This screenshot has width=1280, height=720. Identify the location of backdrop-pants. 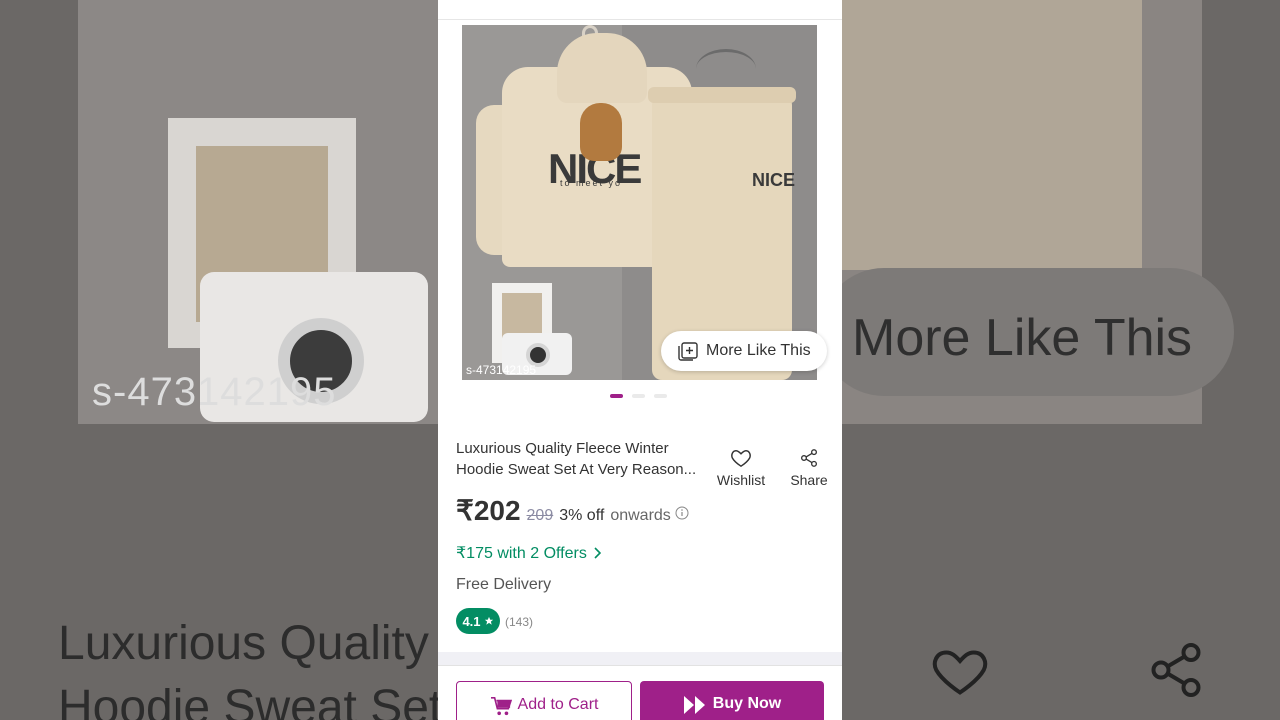
(992, 135).